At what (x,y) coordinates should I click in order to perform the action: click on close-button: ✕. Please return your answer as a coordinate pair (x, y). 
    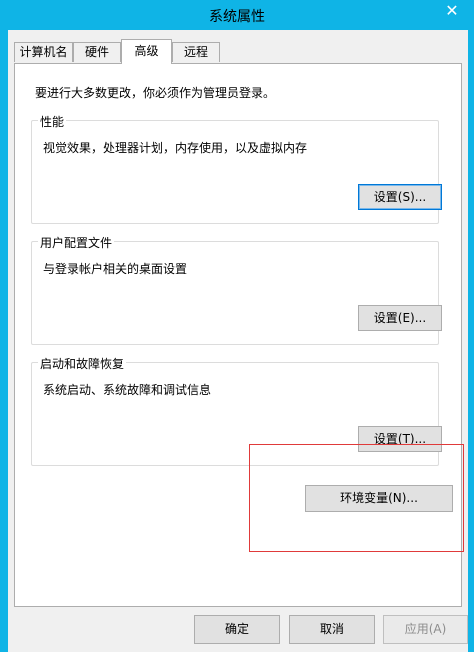
    Looking at the image, I should click on (452, 11).